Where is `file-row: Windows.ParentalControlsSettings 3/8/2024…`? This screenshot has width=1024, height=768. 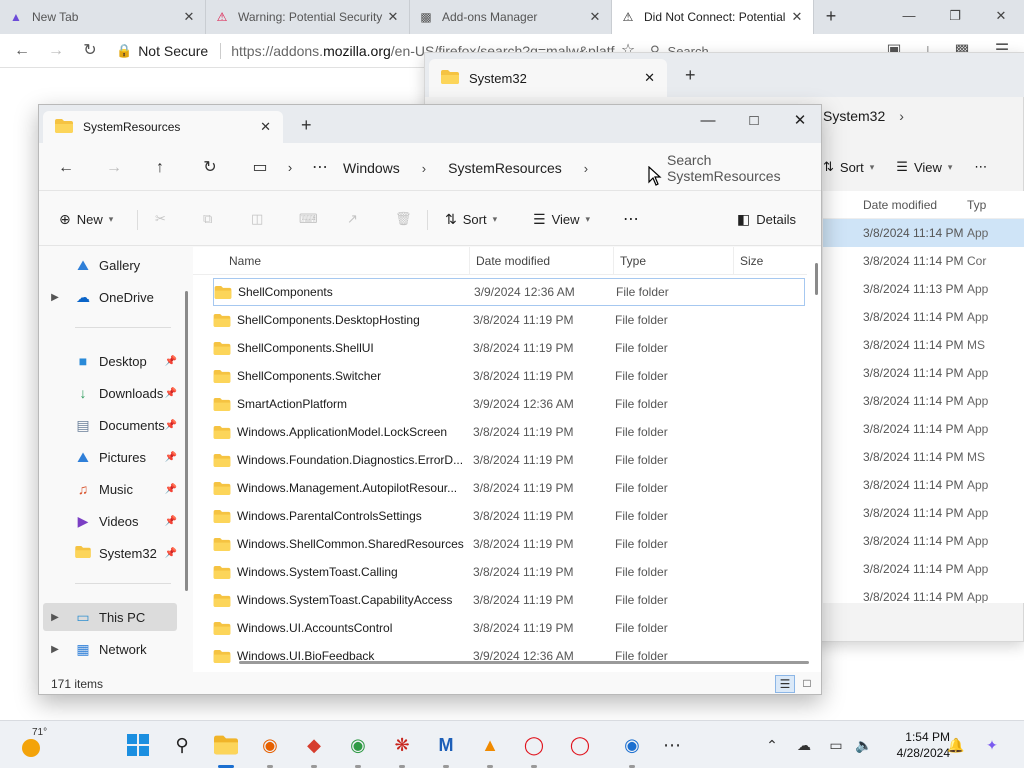
file-row: Windows.ParentalControlsSettings 3/8/2024… is located at coordinates (509, 516).